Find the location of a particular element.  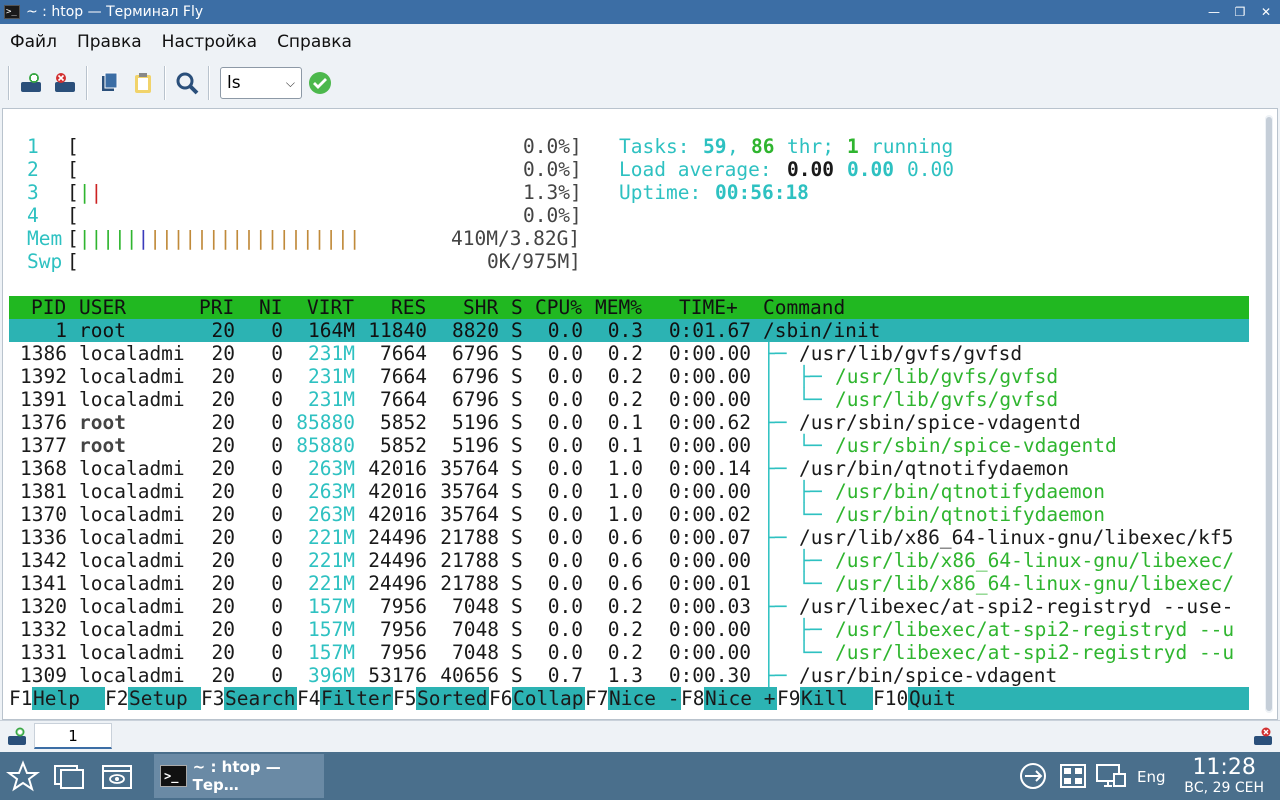

process-cell-mem: 0.2 is located at coordinates (625, 353).